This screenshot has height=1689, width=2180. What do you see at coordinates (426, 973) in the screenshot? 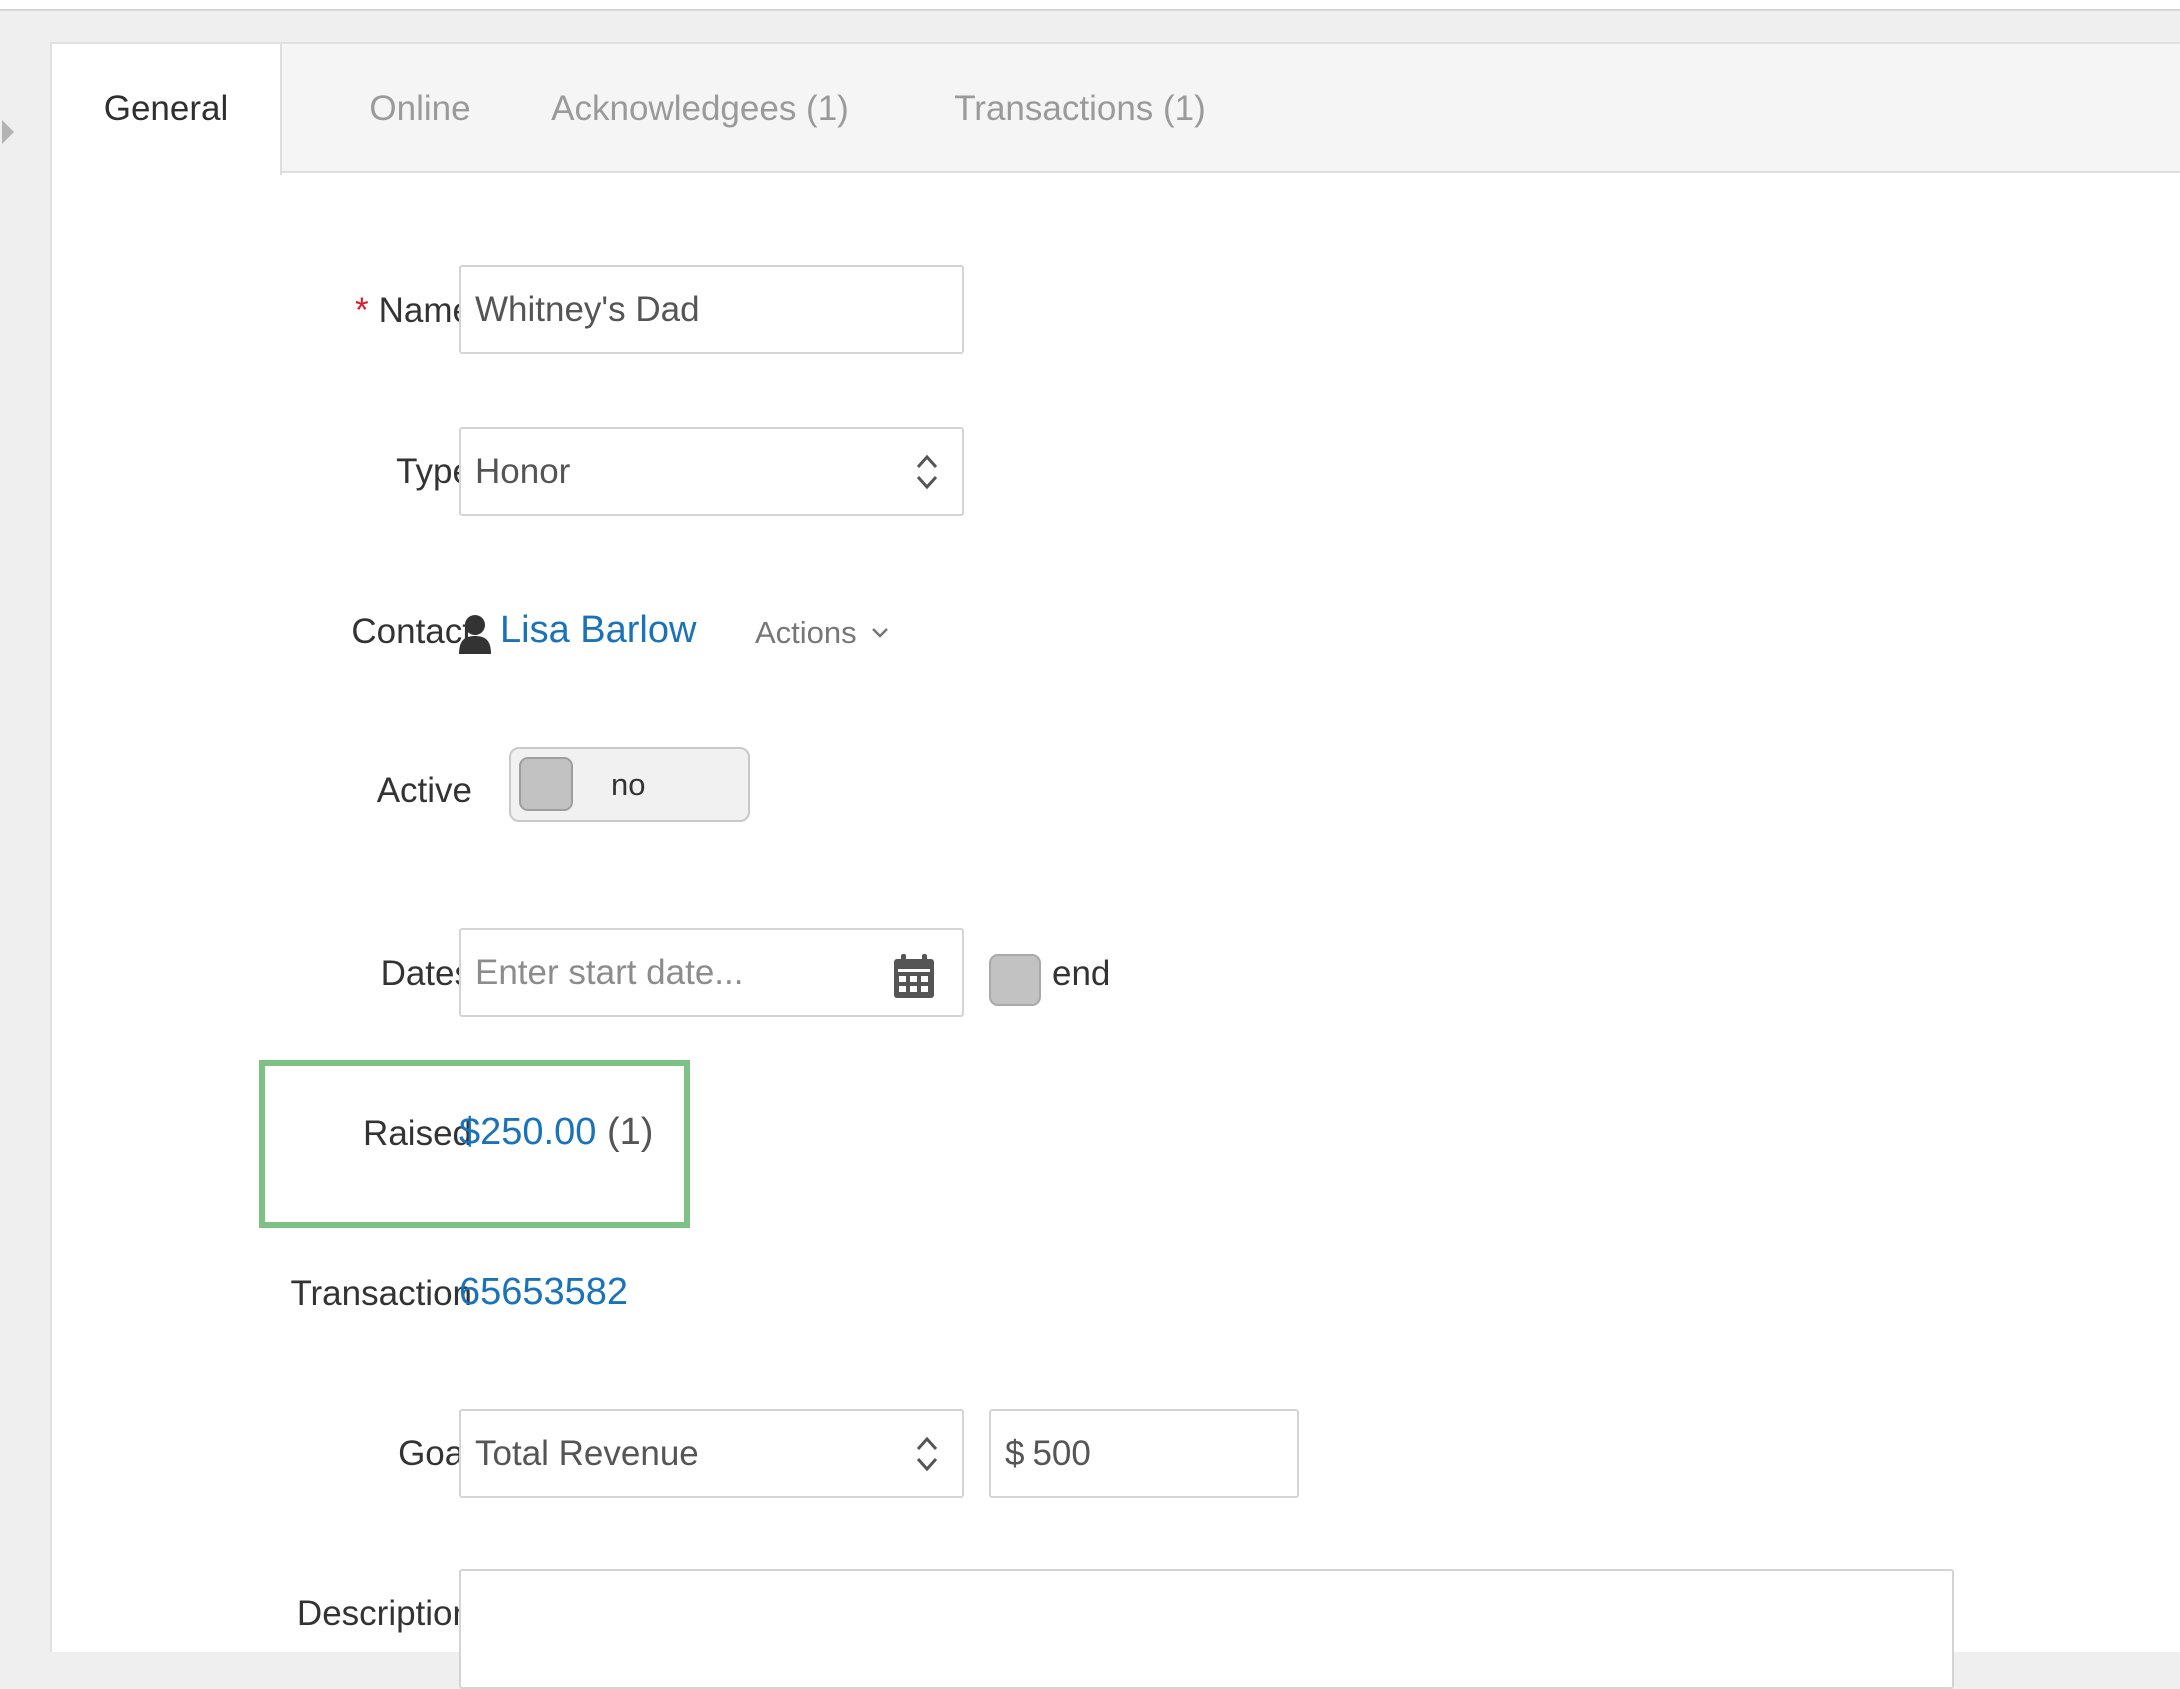
I see `dates-label: Dates` at bounding box center [426, 973].